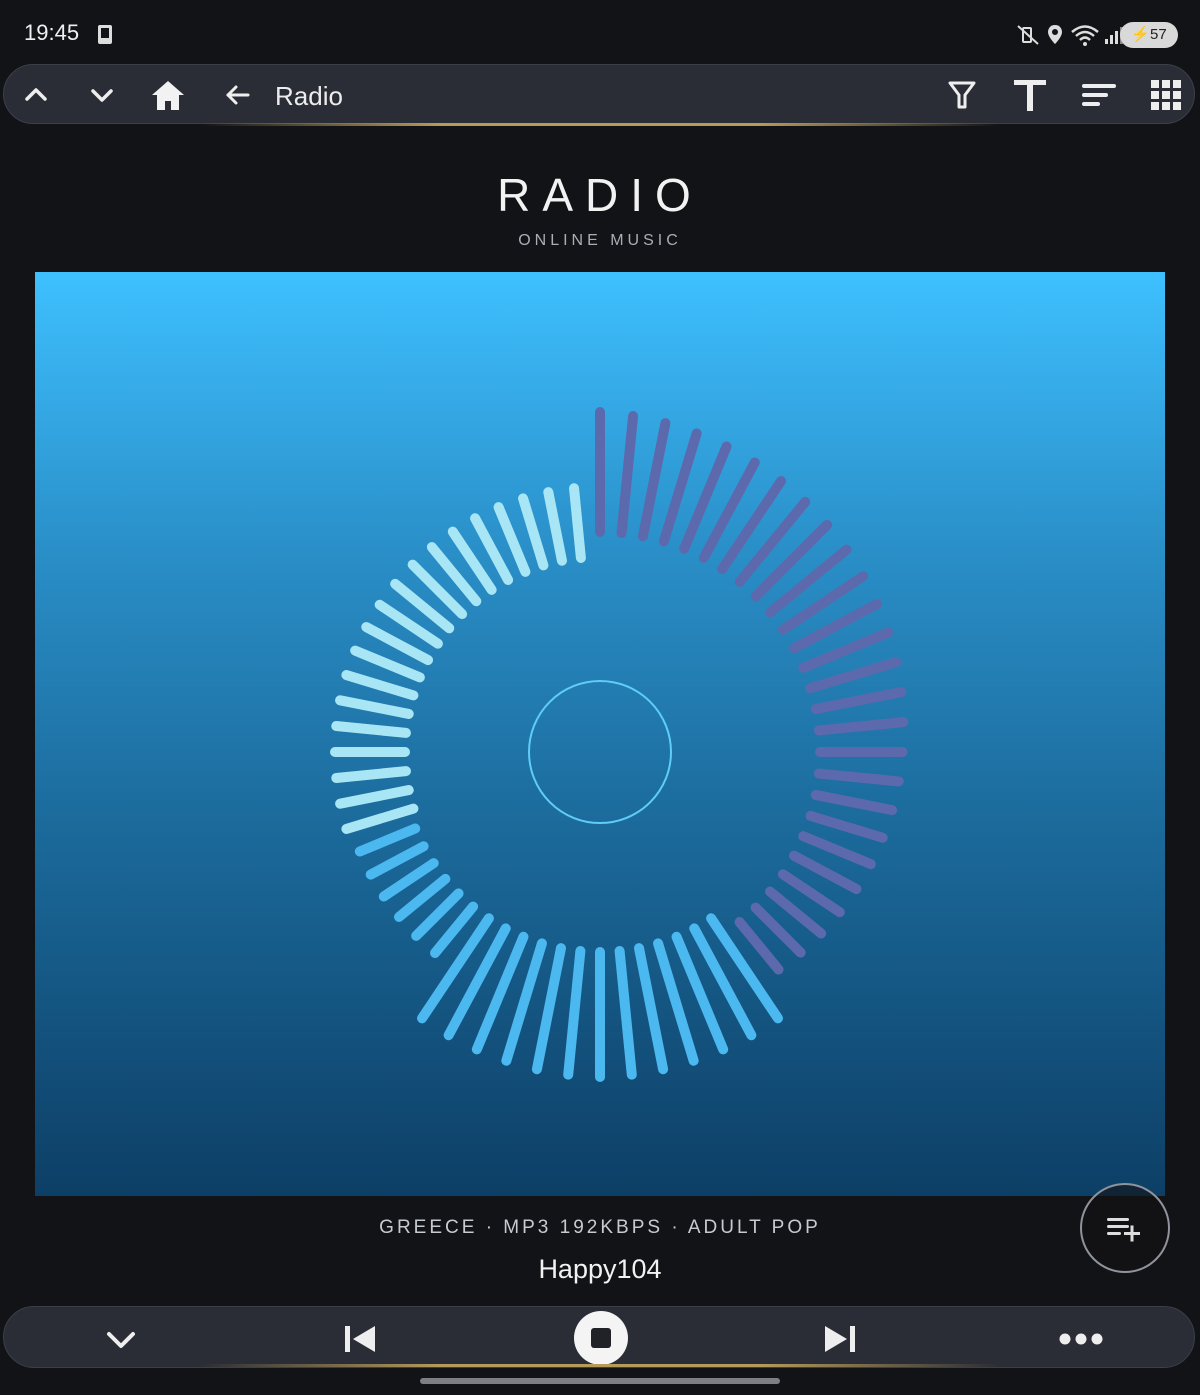 The height and width of the screenshot is (1395, 1200). I want to click on chevron-up-icon, so click(36, 95).